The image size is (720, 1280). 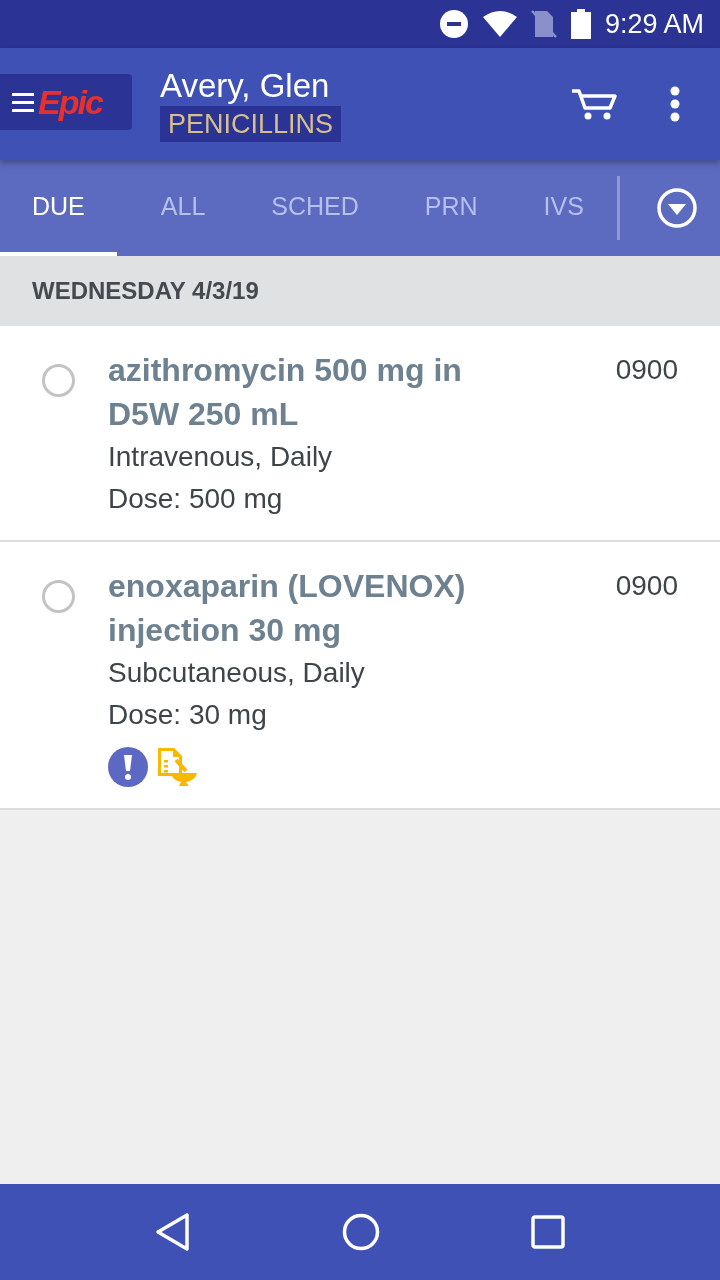 I want to click on medication-route: Intravenous, Daily, so click(x=220, y=457).